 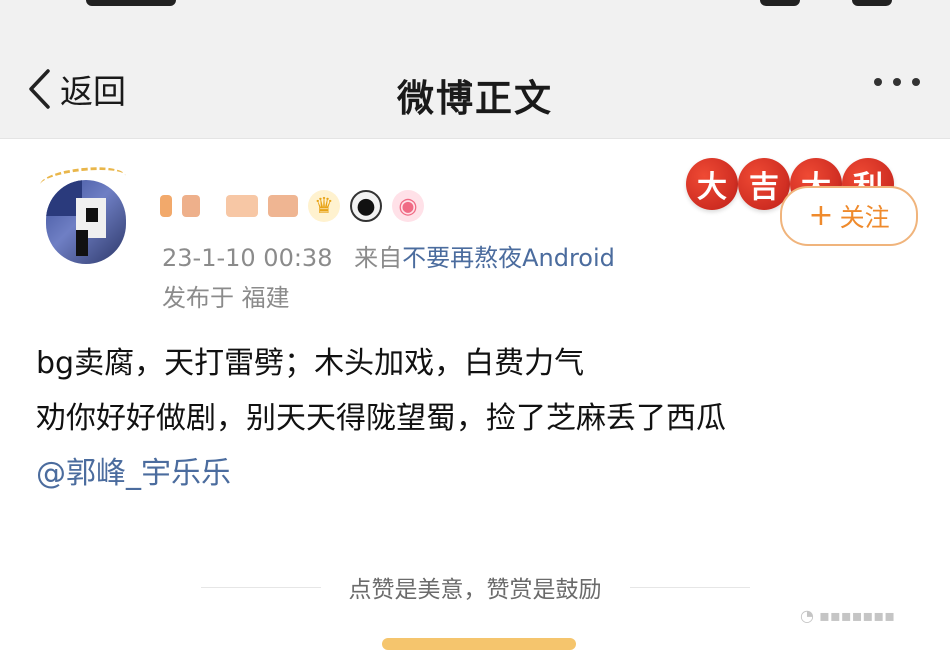 I want to click on reward-divider: 点赞是美意，赞赏是鼓励, so click(x=475, y=587).